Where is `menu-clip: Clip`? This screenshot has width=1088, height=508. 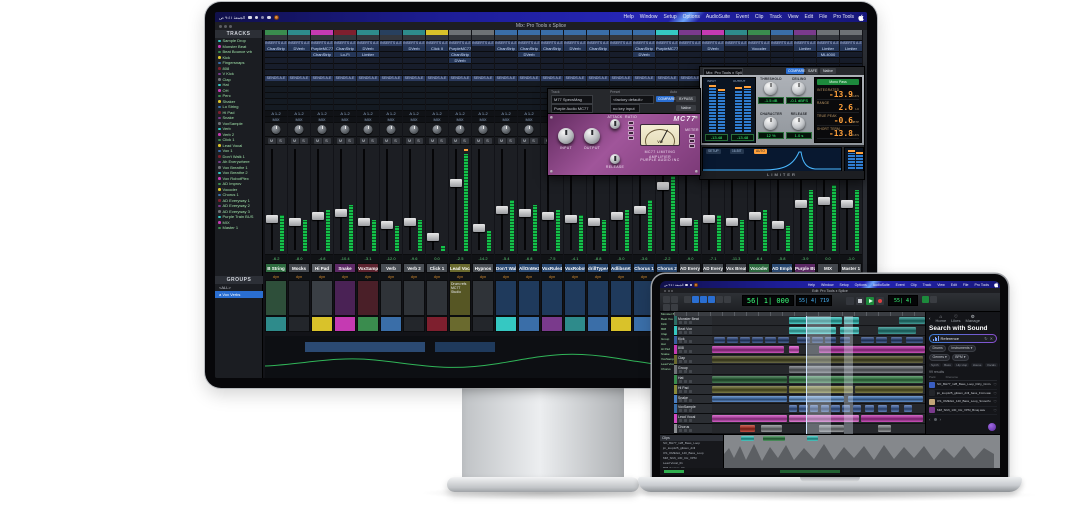 menu-clip: Clip is located at coordinates (759, 17).